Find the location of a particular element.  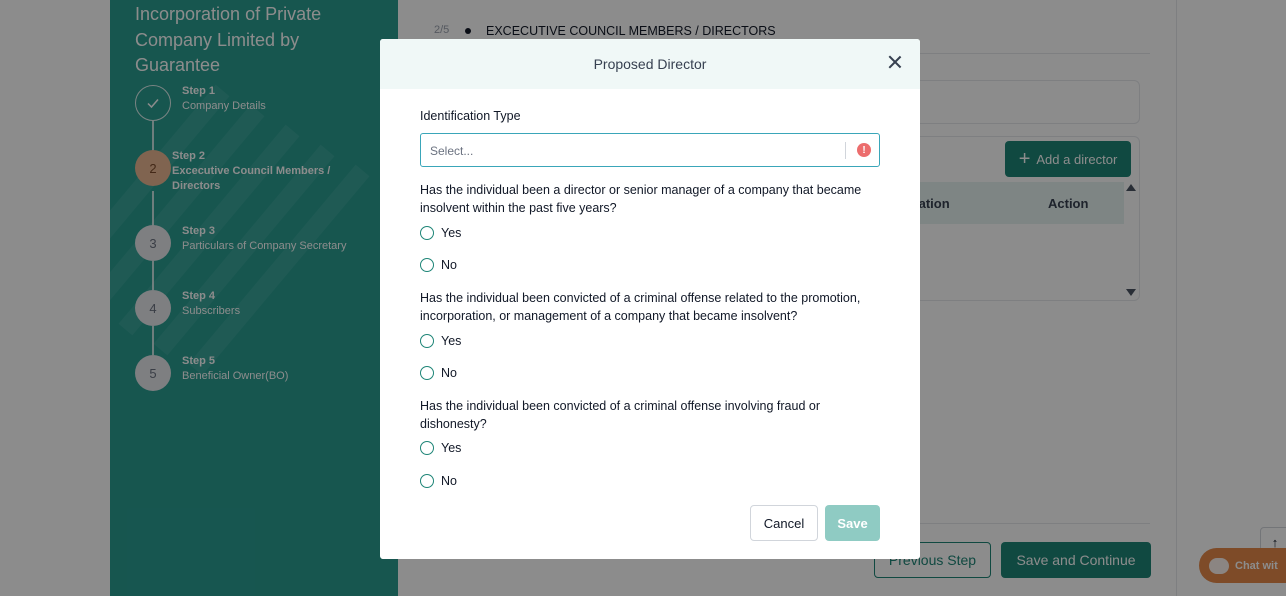

radio-q2-no: No is located at coordinates (438, 373).